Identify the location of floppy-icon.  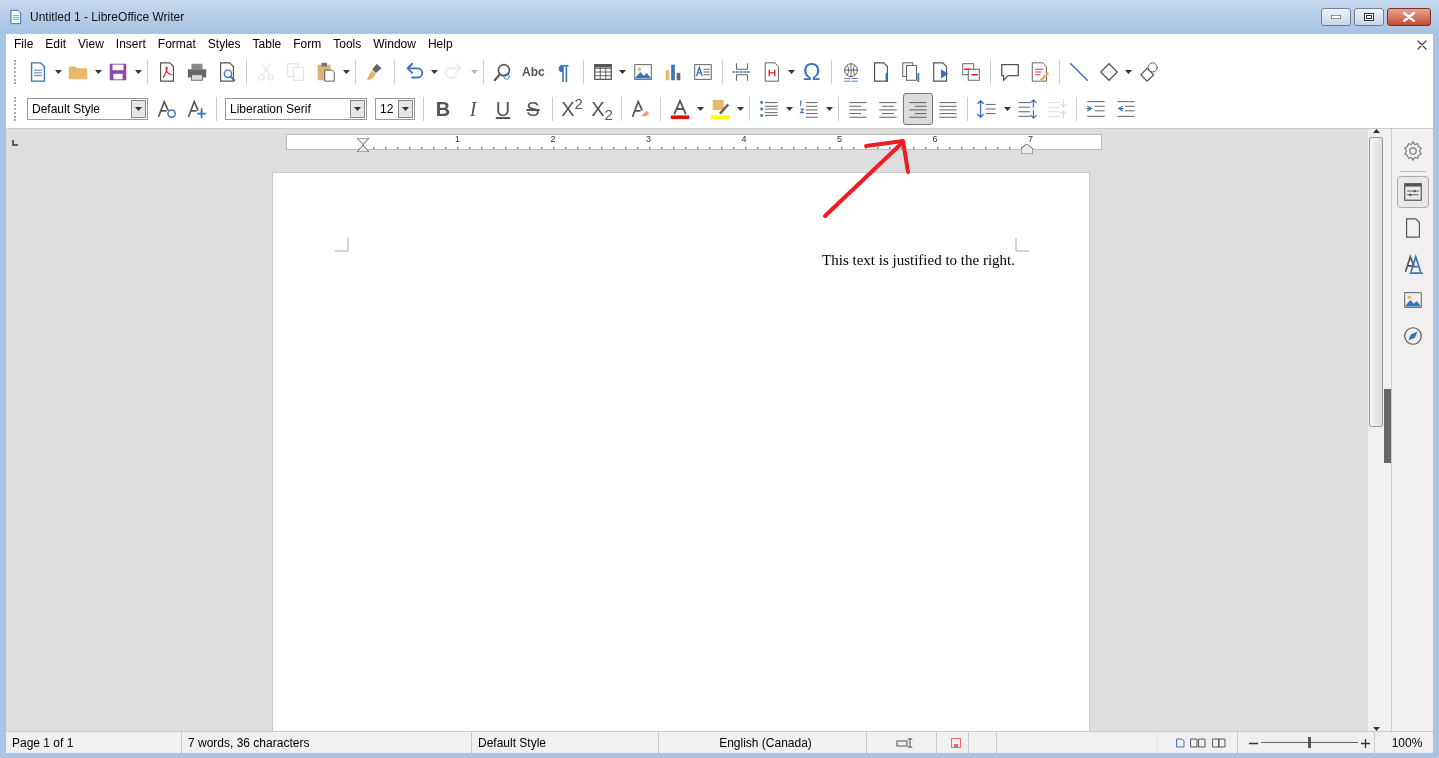
(118, 72).